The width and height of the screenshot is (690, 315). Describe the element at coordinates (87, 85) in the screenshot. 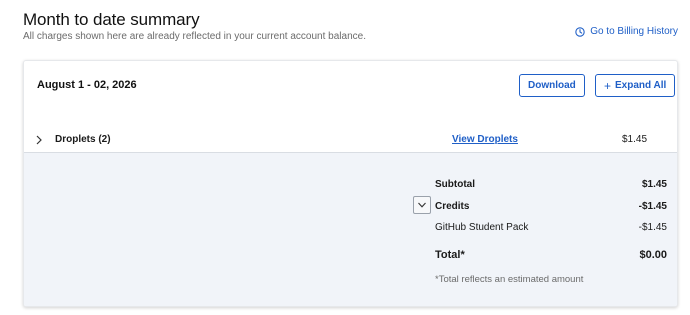

I see `billing-period: August 1 - 02, 2026` at that location.